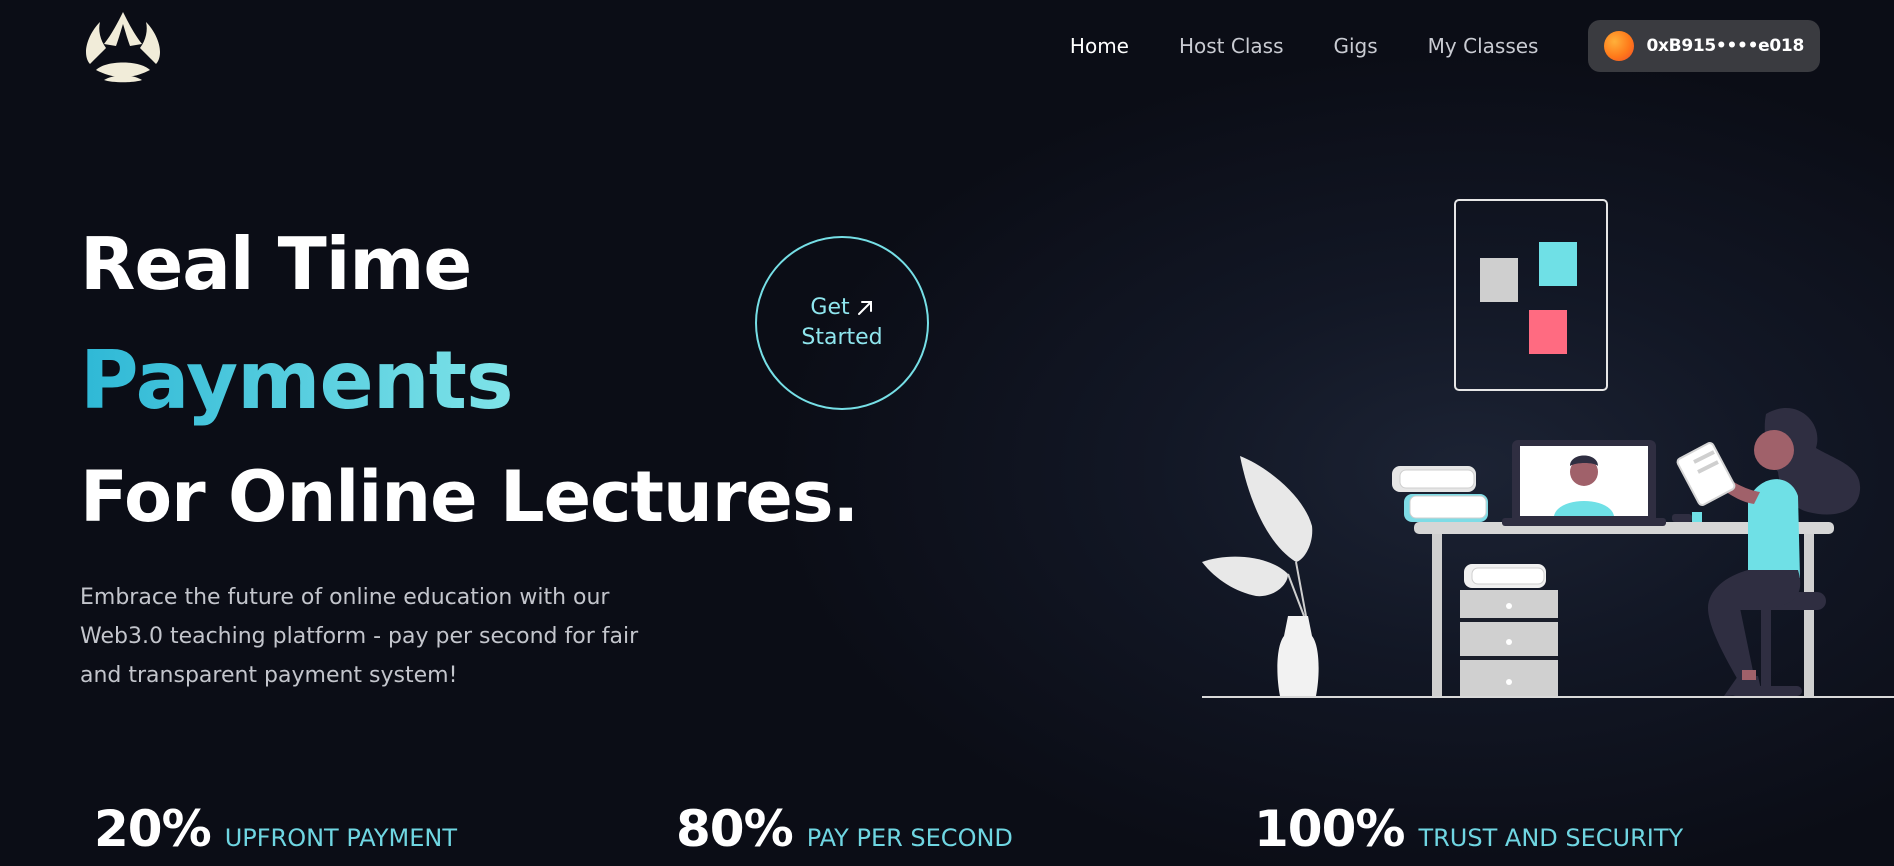  I want to click on stat-value: 80%, so click(735, 829).